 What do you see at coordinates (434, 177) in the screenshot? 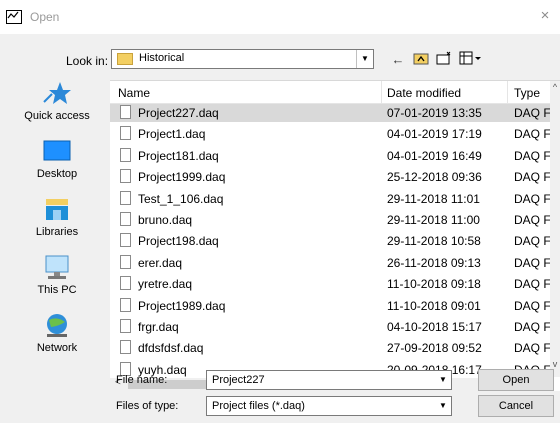
I see `file-date: 25-12-2018 09:36` at bounding box center [434, 177].